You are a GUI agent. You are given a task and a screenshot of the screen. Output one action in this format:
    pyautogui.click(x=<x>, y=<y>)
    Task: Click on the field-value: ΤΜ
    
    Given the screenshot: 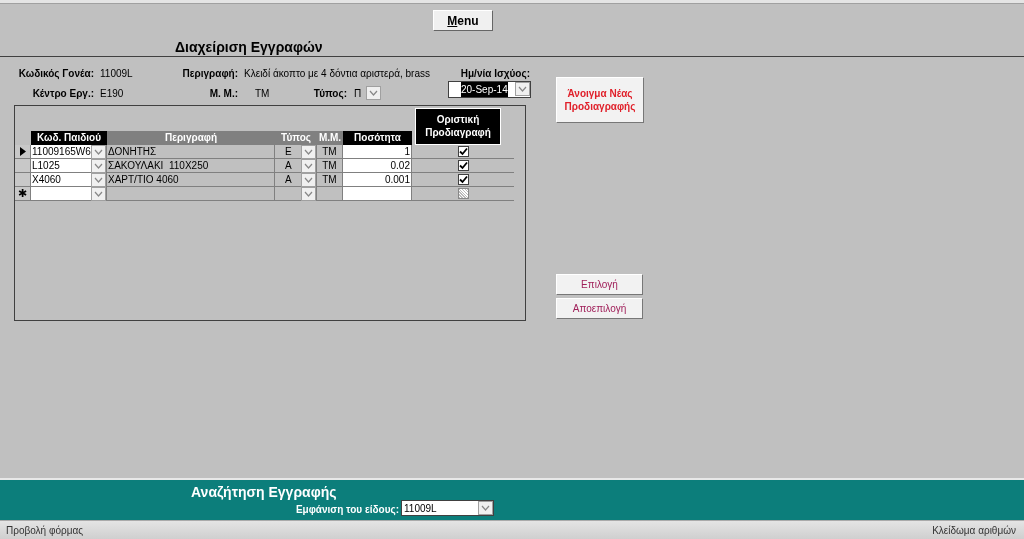 What is the action you would take?
    pyautogui.click(x=263, y=93)
    